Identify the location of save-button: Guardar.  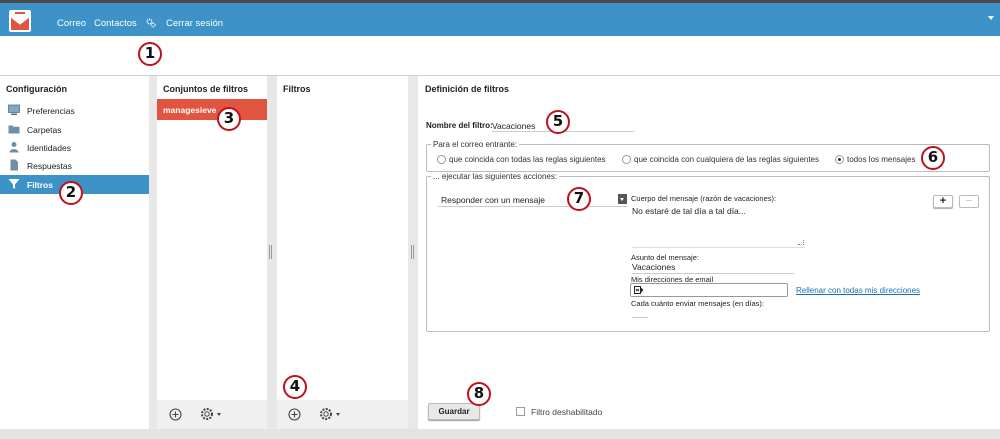
(454, 411).